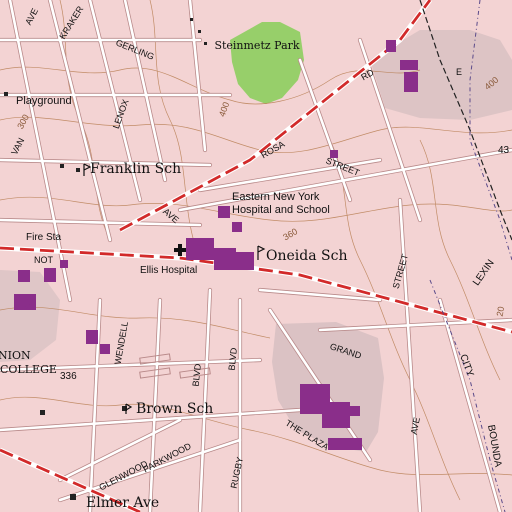  I want to click on map-letter-e: E, so click(459, 72).